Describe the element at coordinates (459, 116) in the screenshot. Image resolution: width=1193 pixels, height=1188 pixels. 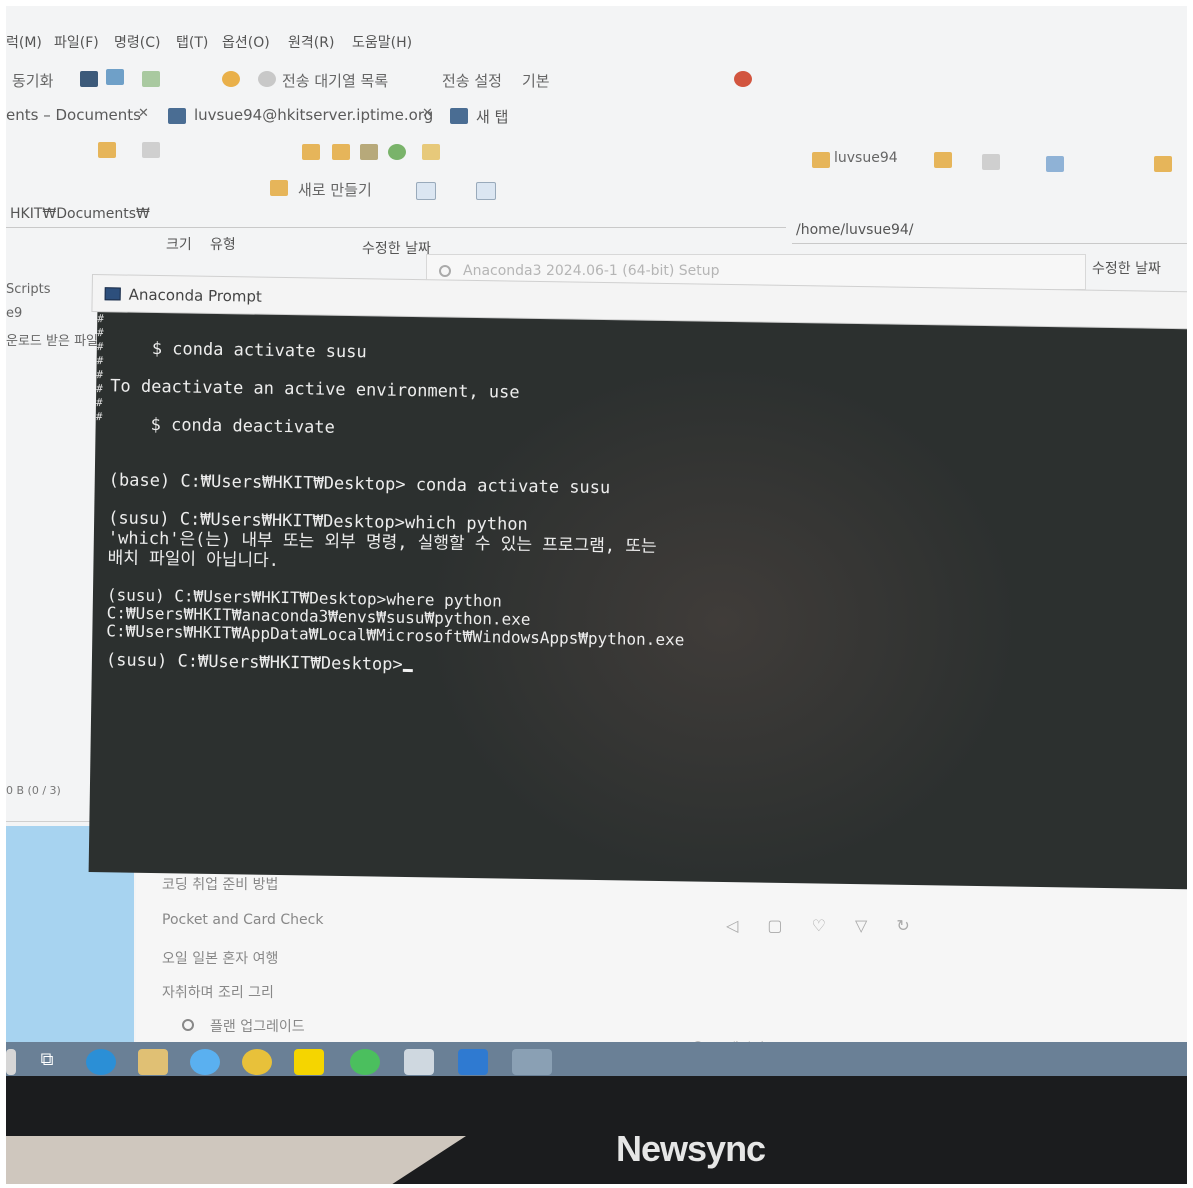
I see `new-tab-icon` at that location.